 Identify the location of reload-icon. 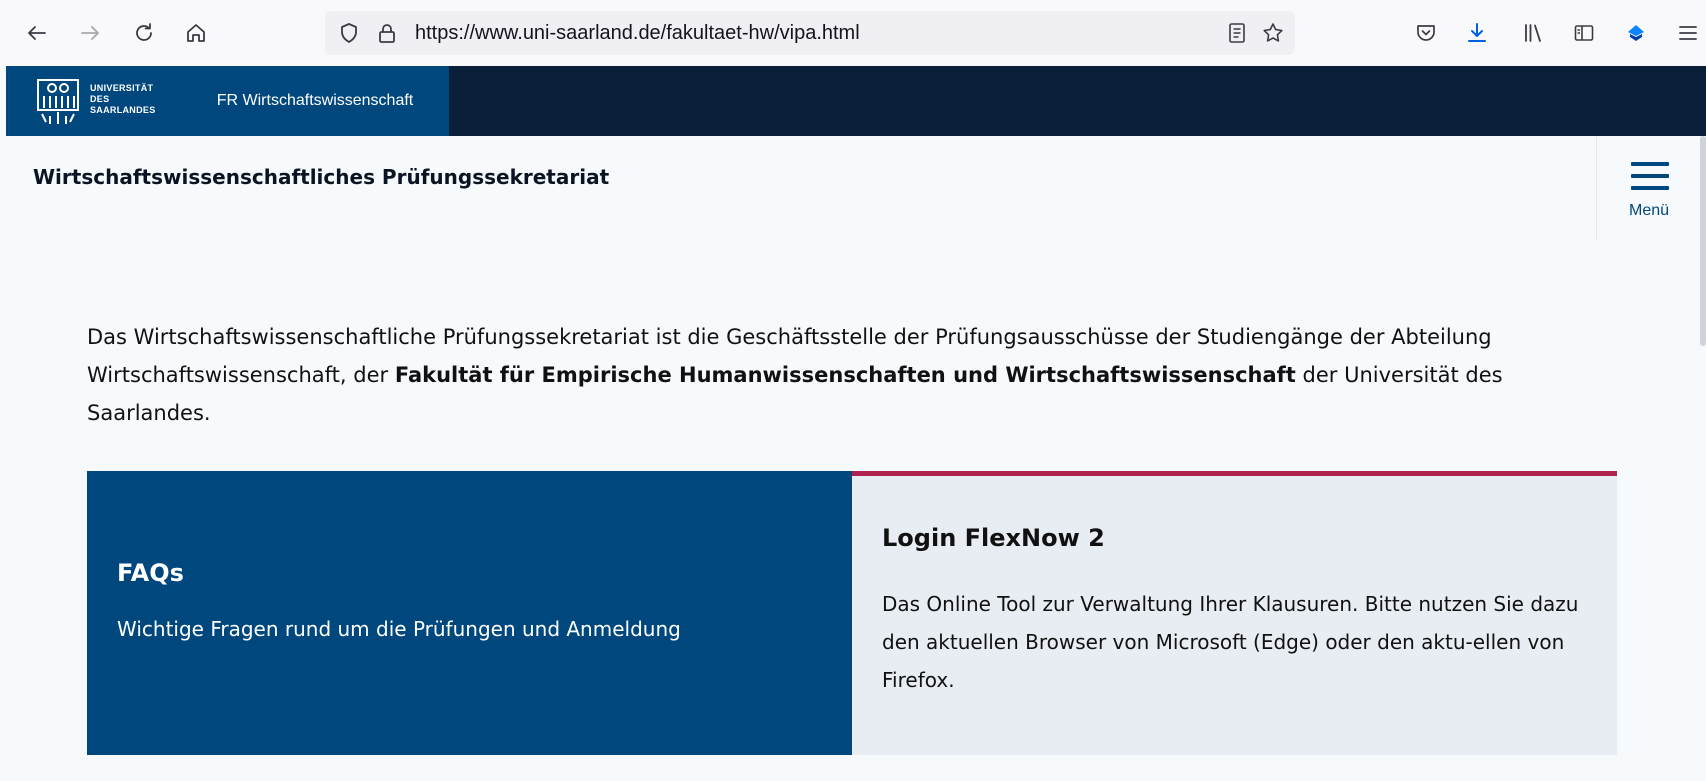
(144, 33).